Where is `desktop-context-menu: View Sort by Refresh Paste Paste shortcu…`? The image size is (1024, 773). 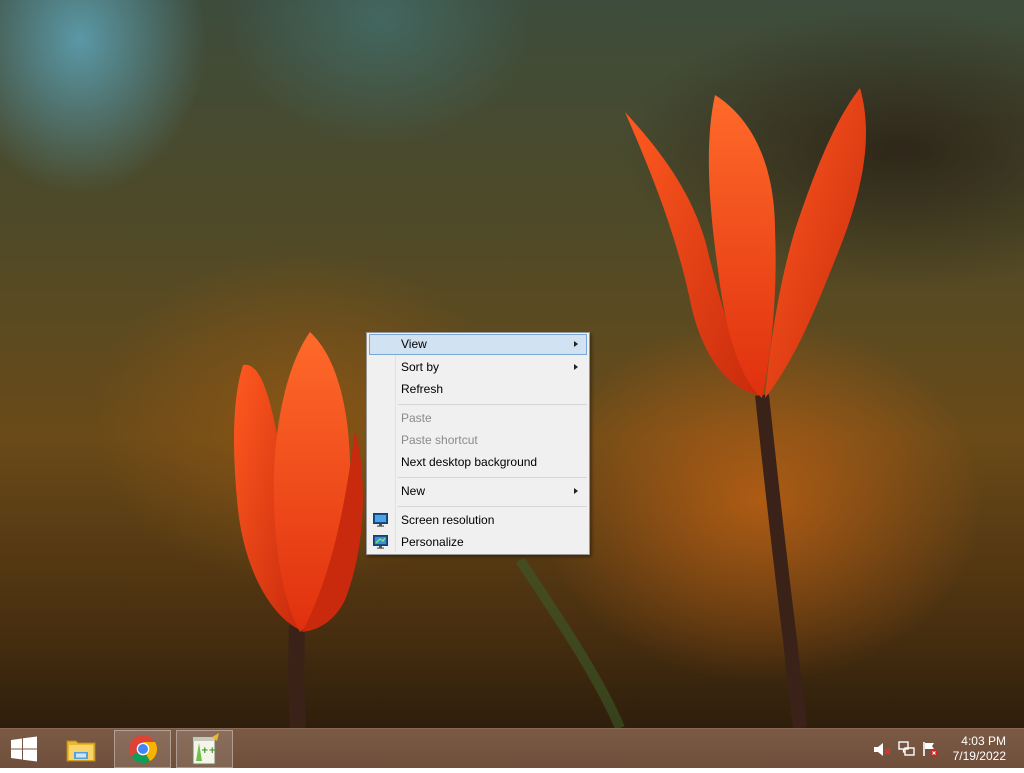
desktop-context-menu: View Sort by Refresh Paste Paste shortcu… is located at coordinates (478, 443).